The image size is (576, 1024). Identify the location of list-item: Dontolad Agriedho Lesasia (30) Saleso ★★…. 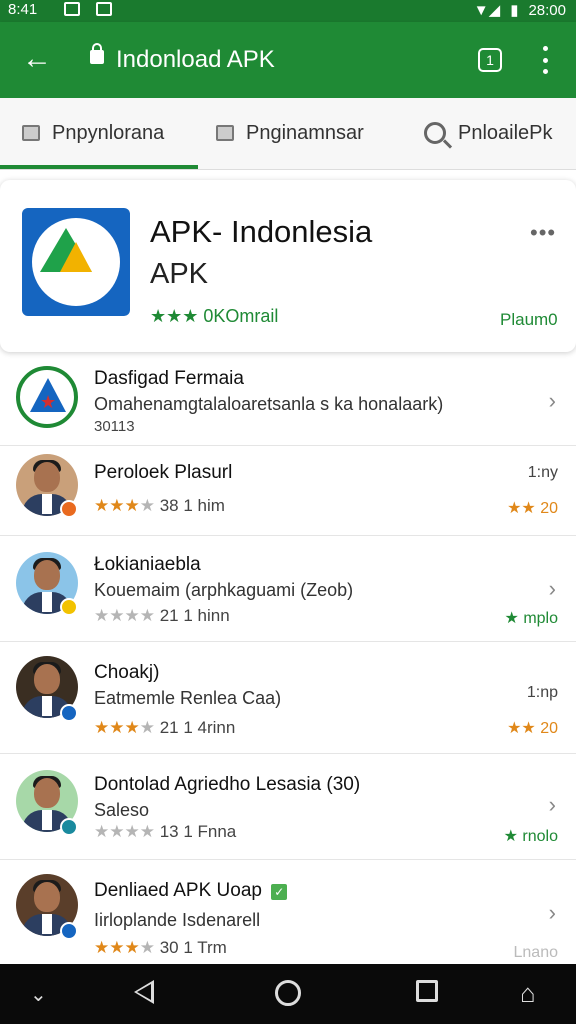
(288, 807).